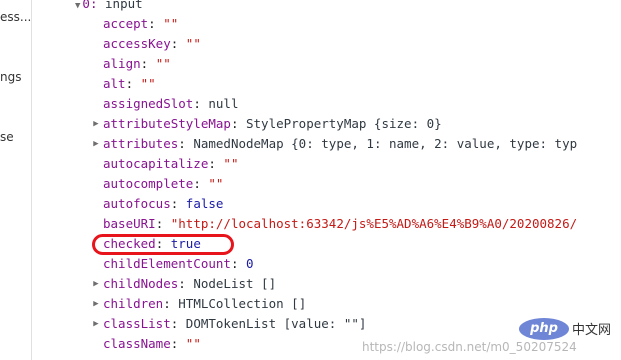 The image size is (621, 360). I want to click on property-value: null, so click(223, 103).